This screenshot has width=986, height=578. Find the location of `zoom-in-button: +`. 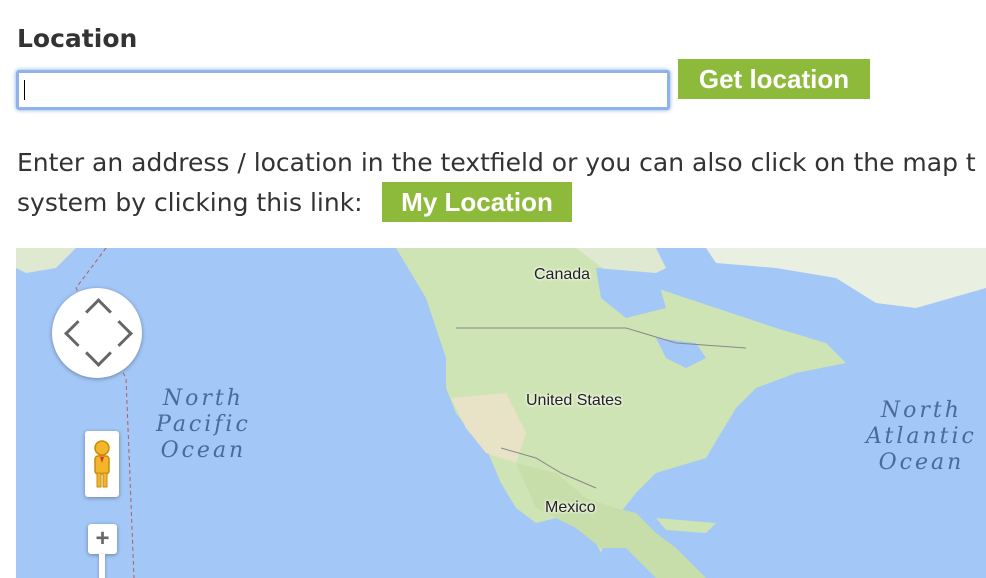

zoom-in-button: + is located at coordinates (102, 539).